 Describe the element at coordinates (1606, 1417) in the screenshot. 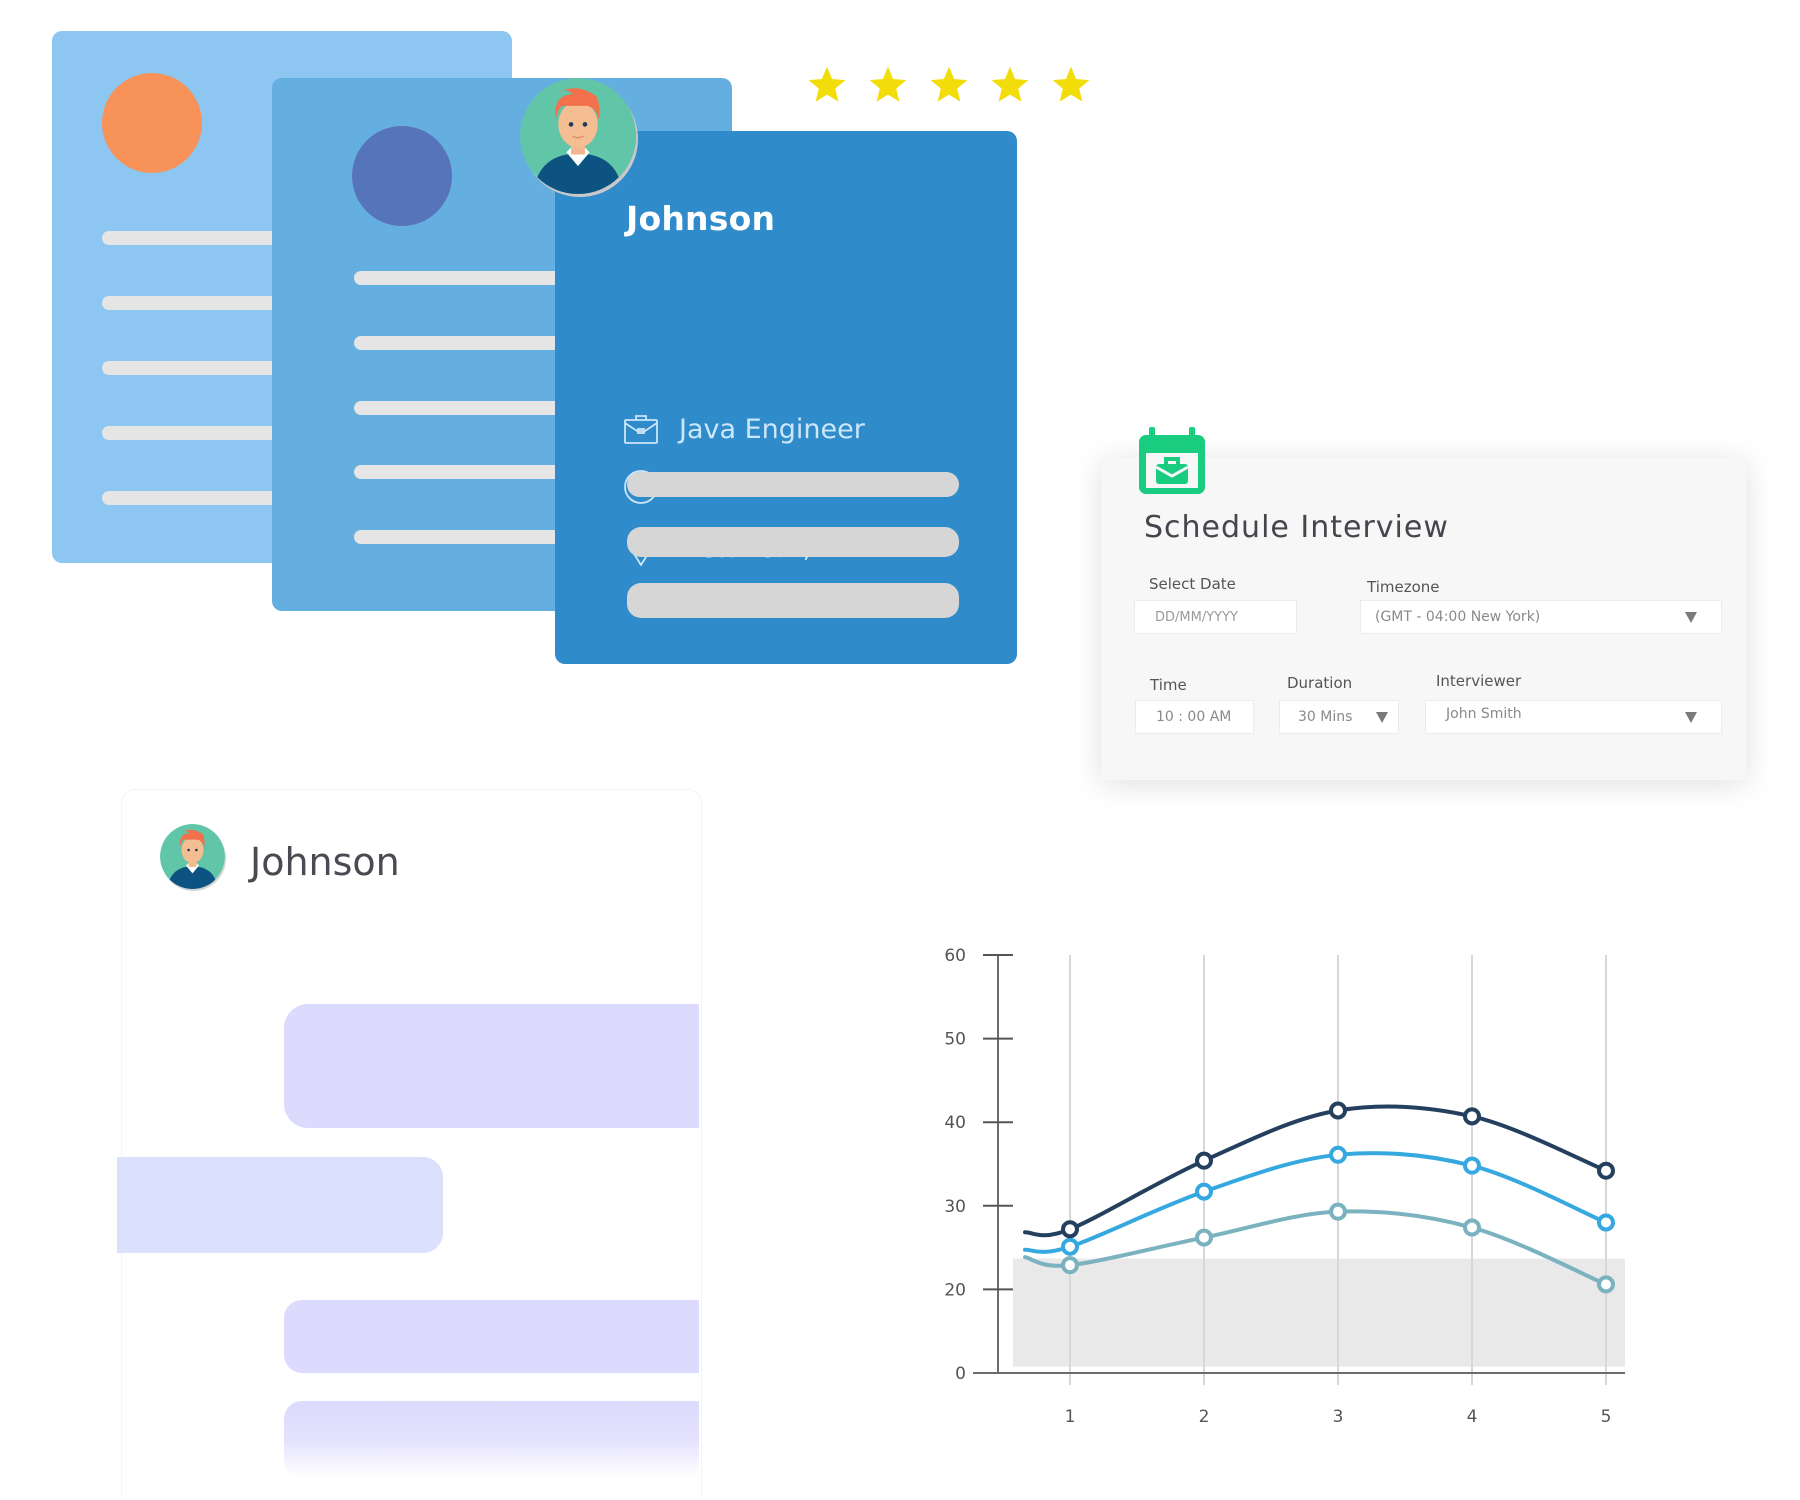

I see `x-tick-label: 5` at that location.